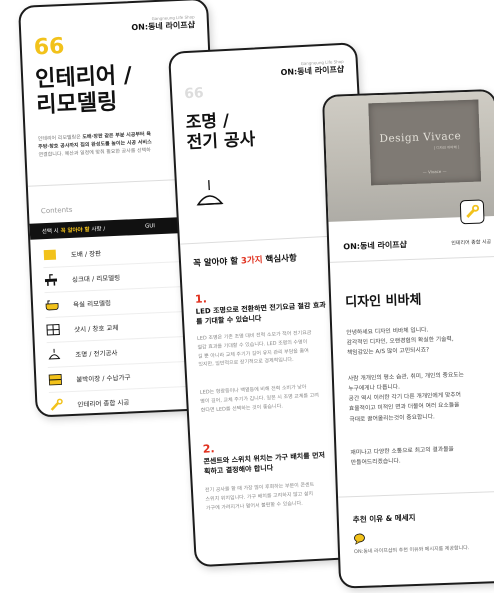  Describe the element at coordinates (53, 329) in the screenshot. I see `window-icon` at that location.